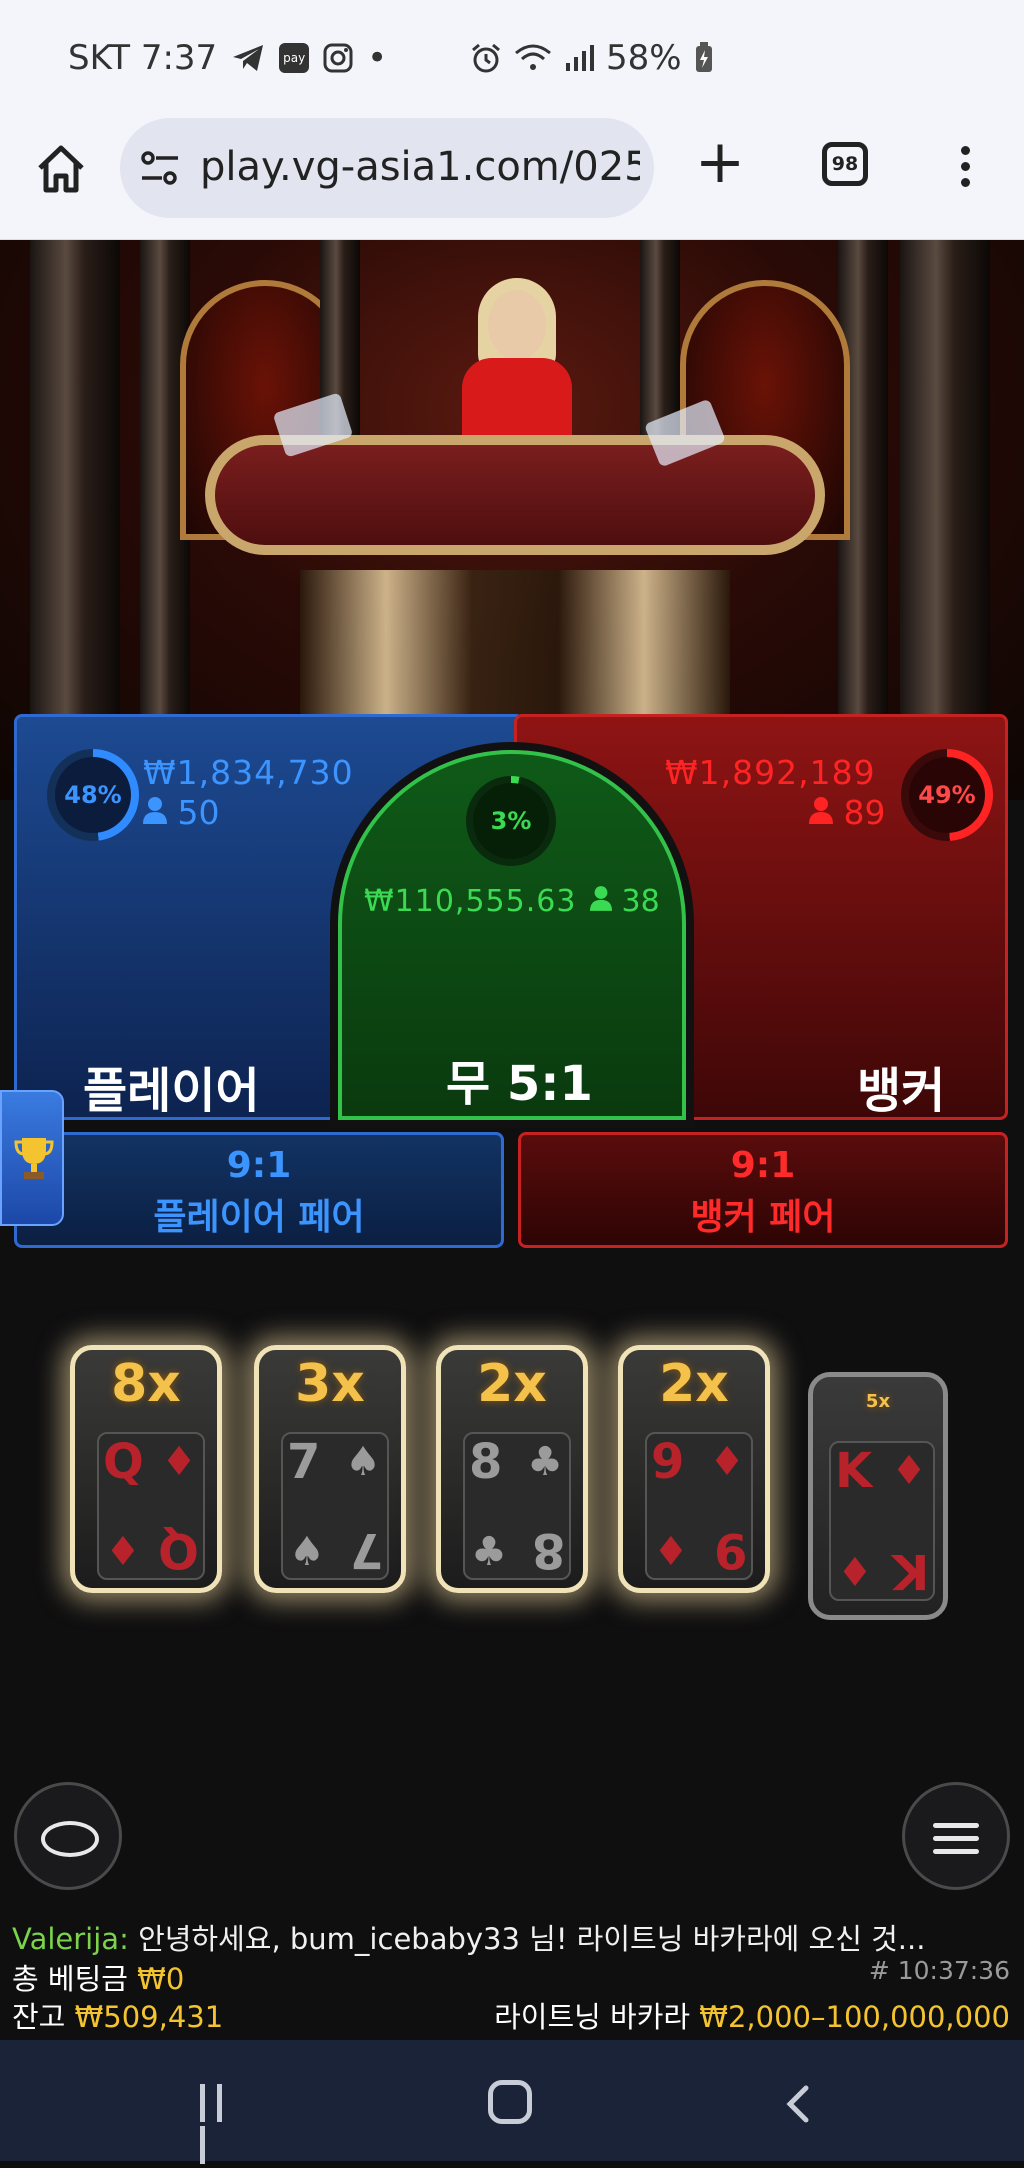 Image resolution: width=1024 pixels, height=2168 pixels. What do you see at coordinates (720, 165) in the screenshot?
I see `new-tab-button: +` at bounding box center [720, 165].